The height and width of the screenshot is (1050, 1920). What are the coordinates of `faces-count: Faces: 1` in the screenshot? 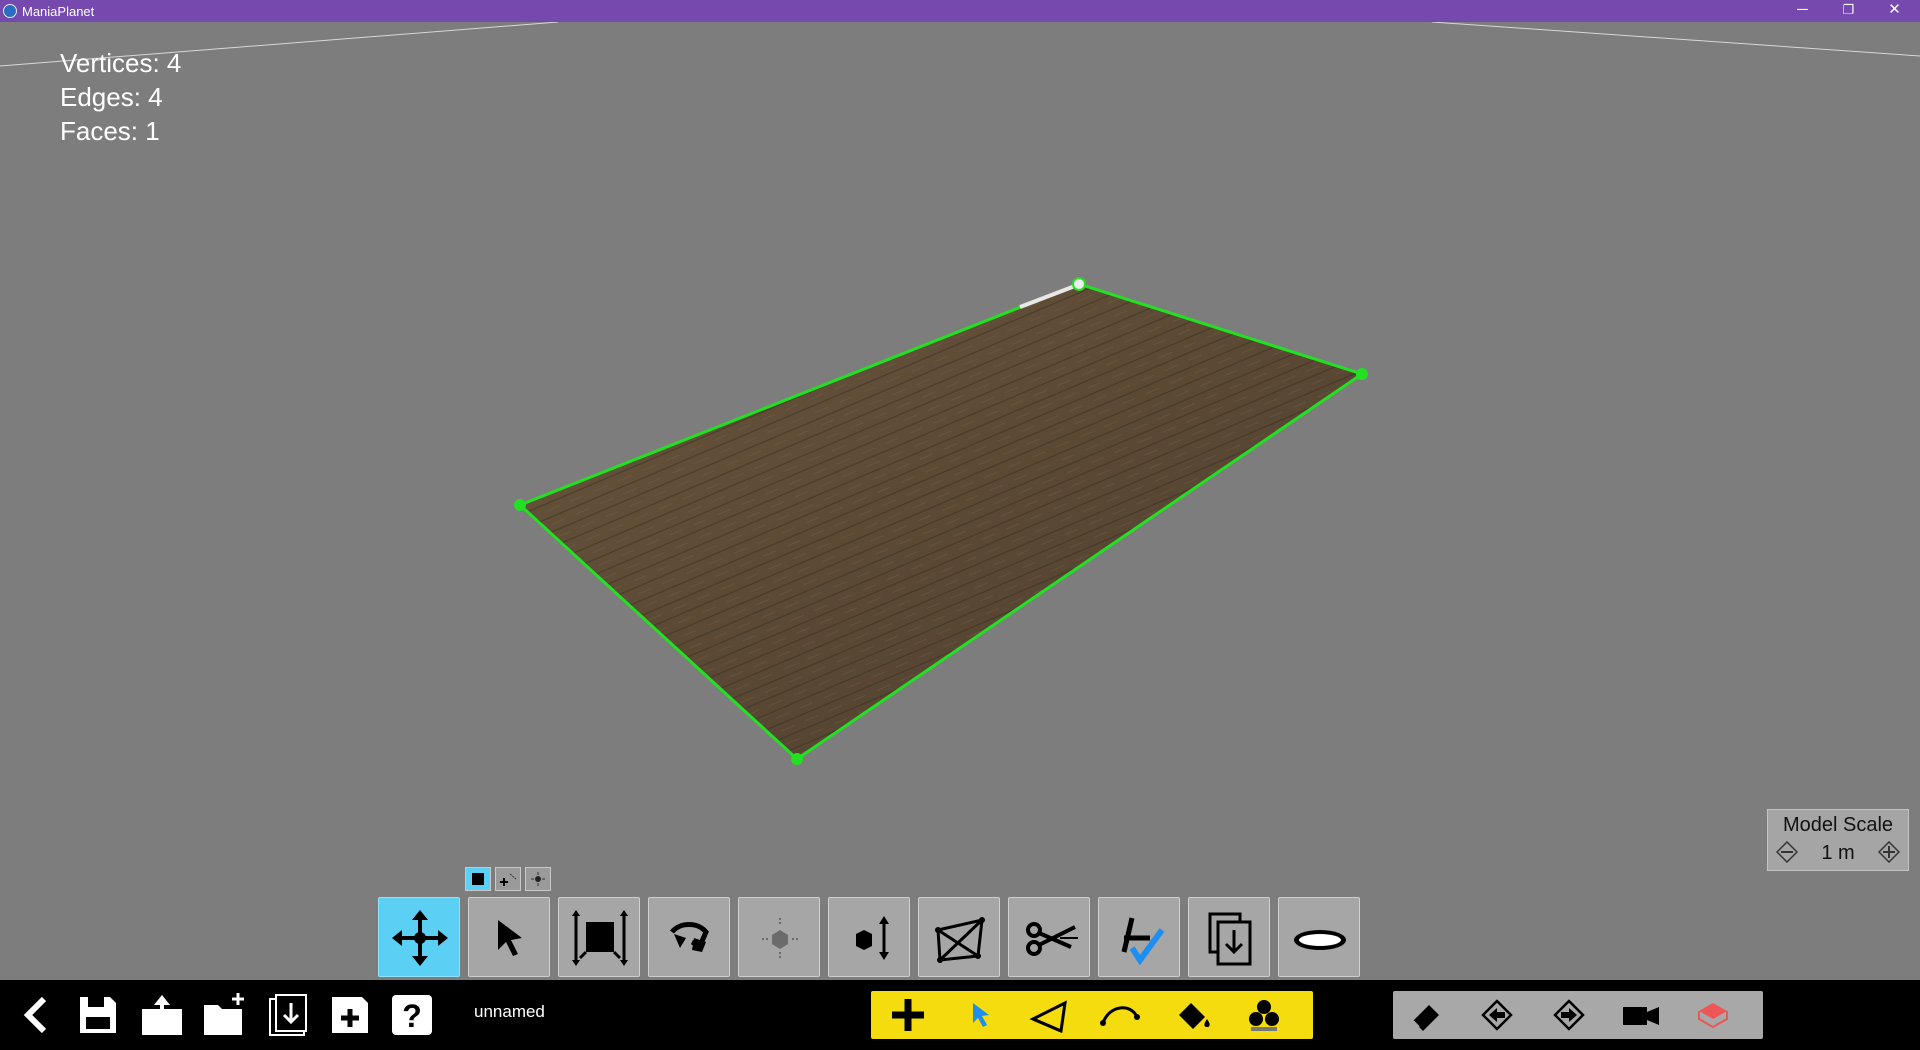 It's located at (110, 131).